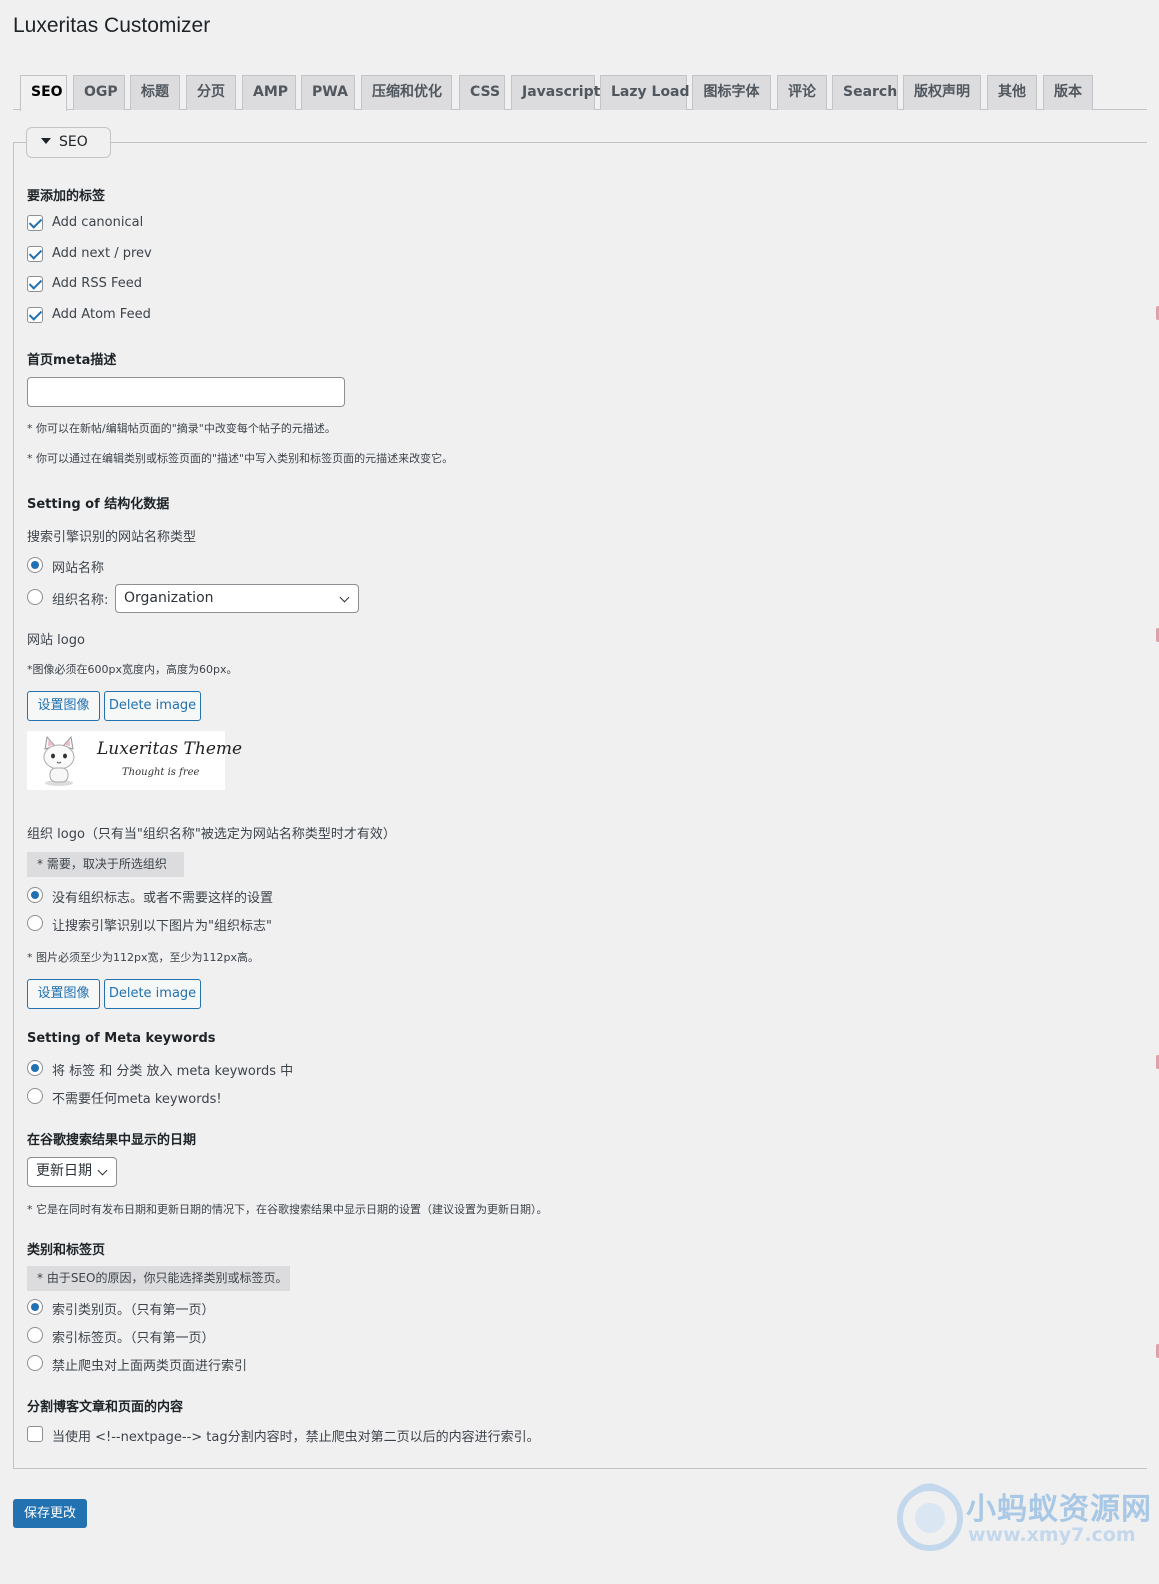 The image size is (1159, 1584). Describe the element at coordinates (150, 1366) in the screenshot. I see `label-index-none: 禁止爬虫对上面两类页面进行索引` at that location.